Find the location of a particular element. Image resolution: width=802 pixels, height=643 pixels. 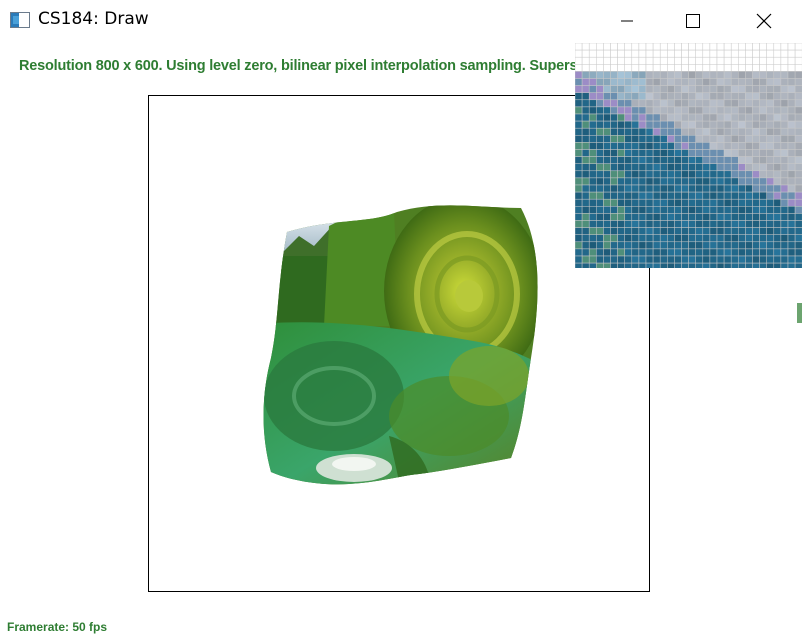

app-window-icon is located at coordinates (20, 20).